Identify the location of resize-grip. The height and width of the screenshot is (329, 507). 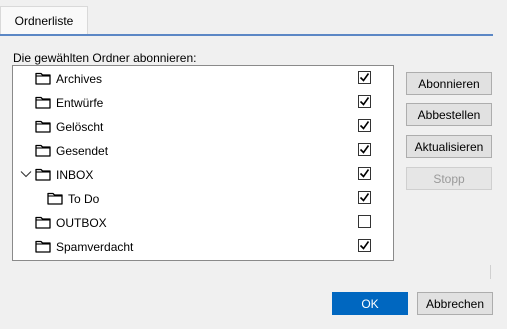
(490, 272).